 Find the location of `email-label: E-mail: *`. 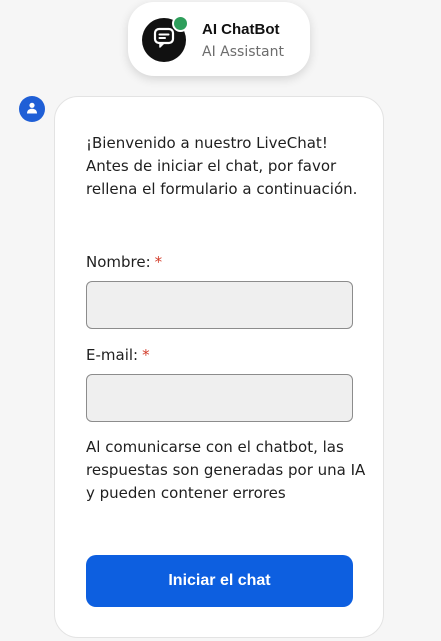

email-label: E-mail: * is located at coordinates (118, 355).